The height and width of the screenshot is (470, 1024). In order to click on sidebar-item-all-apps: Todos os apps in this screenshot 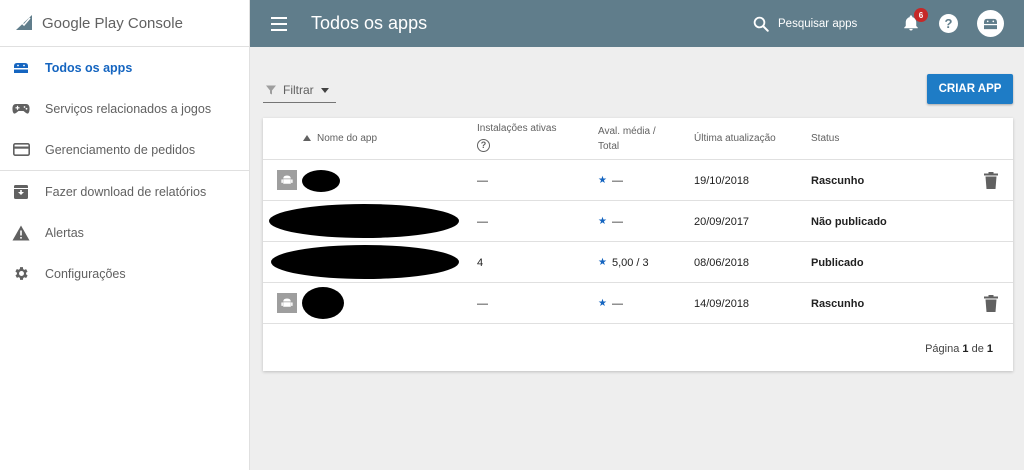, I will do `click(124, 67)`.